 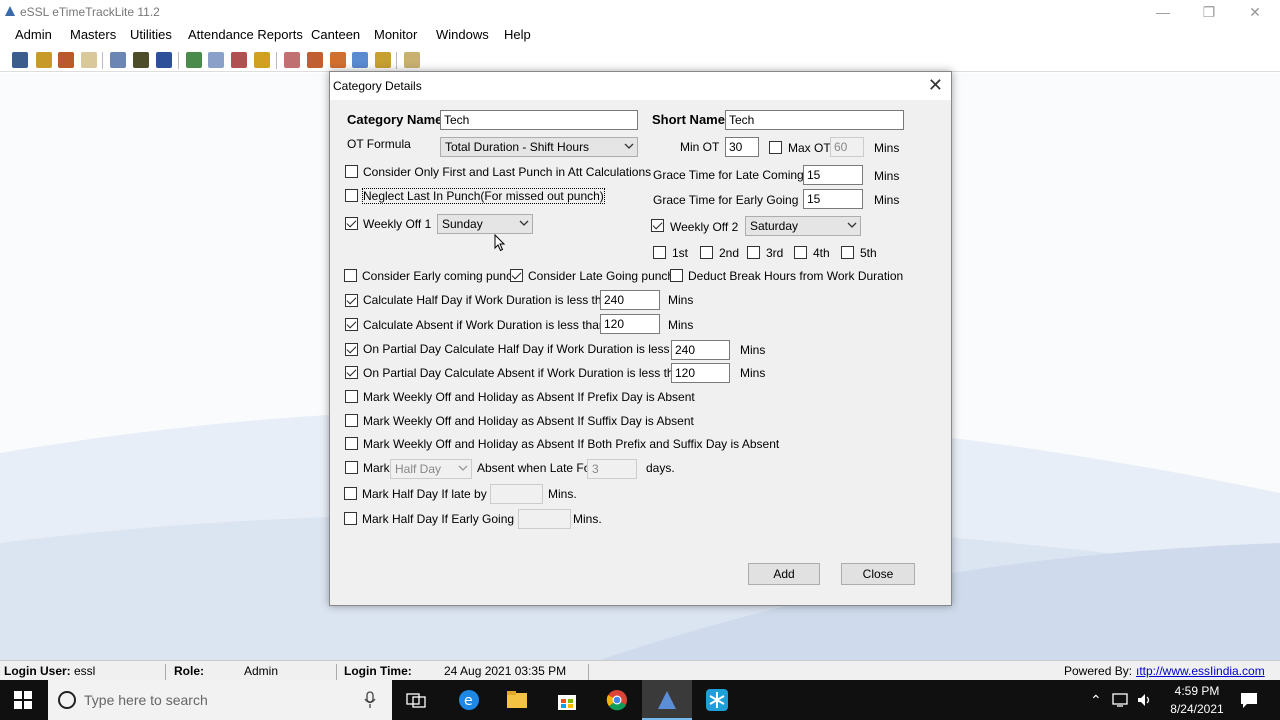 I want to click on weekly-off1-select: Sunday, so click(x=485, y=224).